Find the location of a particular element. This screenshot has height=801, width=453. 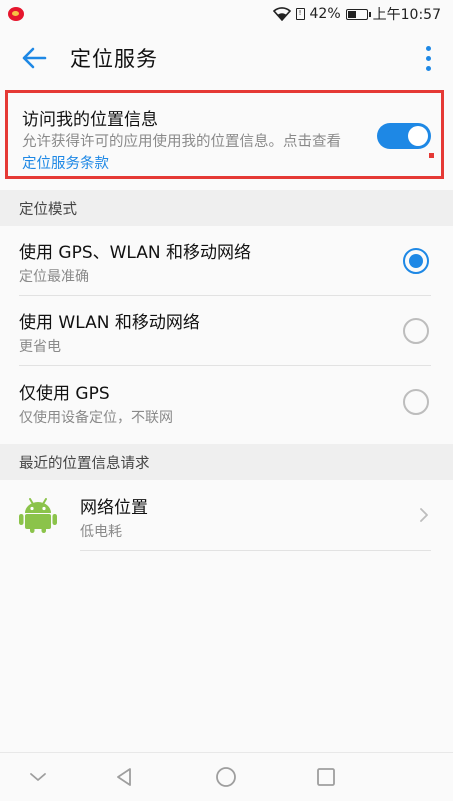

access-location-setting: 访问我的位置信息 允许获得许可的应用使用我的位置信息。点击查看定位服务条款 is located at coordinates (224, 134).